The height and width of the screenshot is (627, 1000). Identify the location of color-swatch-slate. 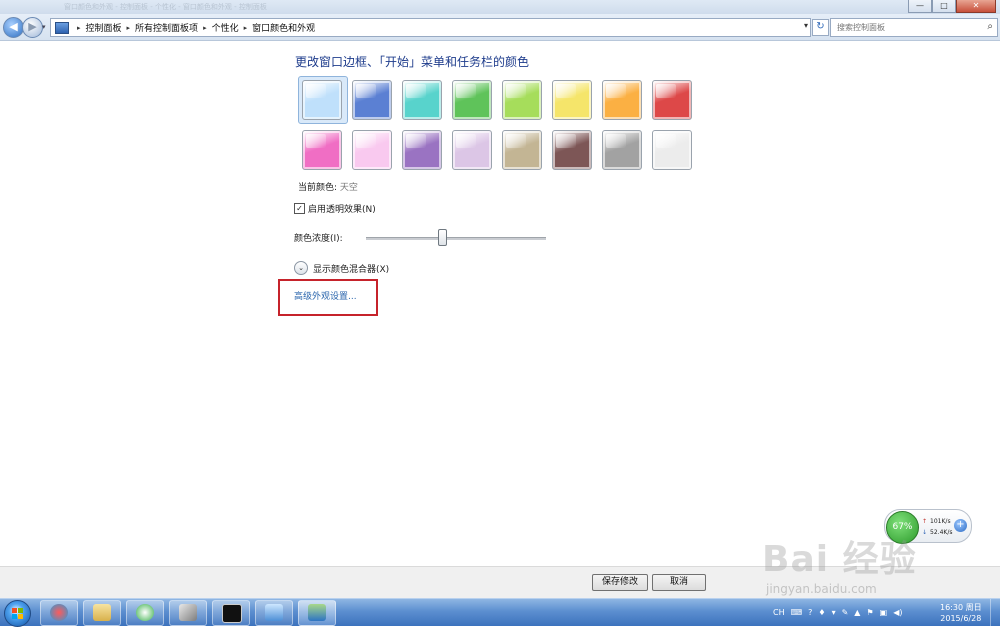
(622, 150).